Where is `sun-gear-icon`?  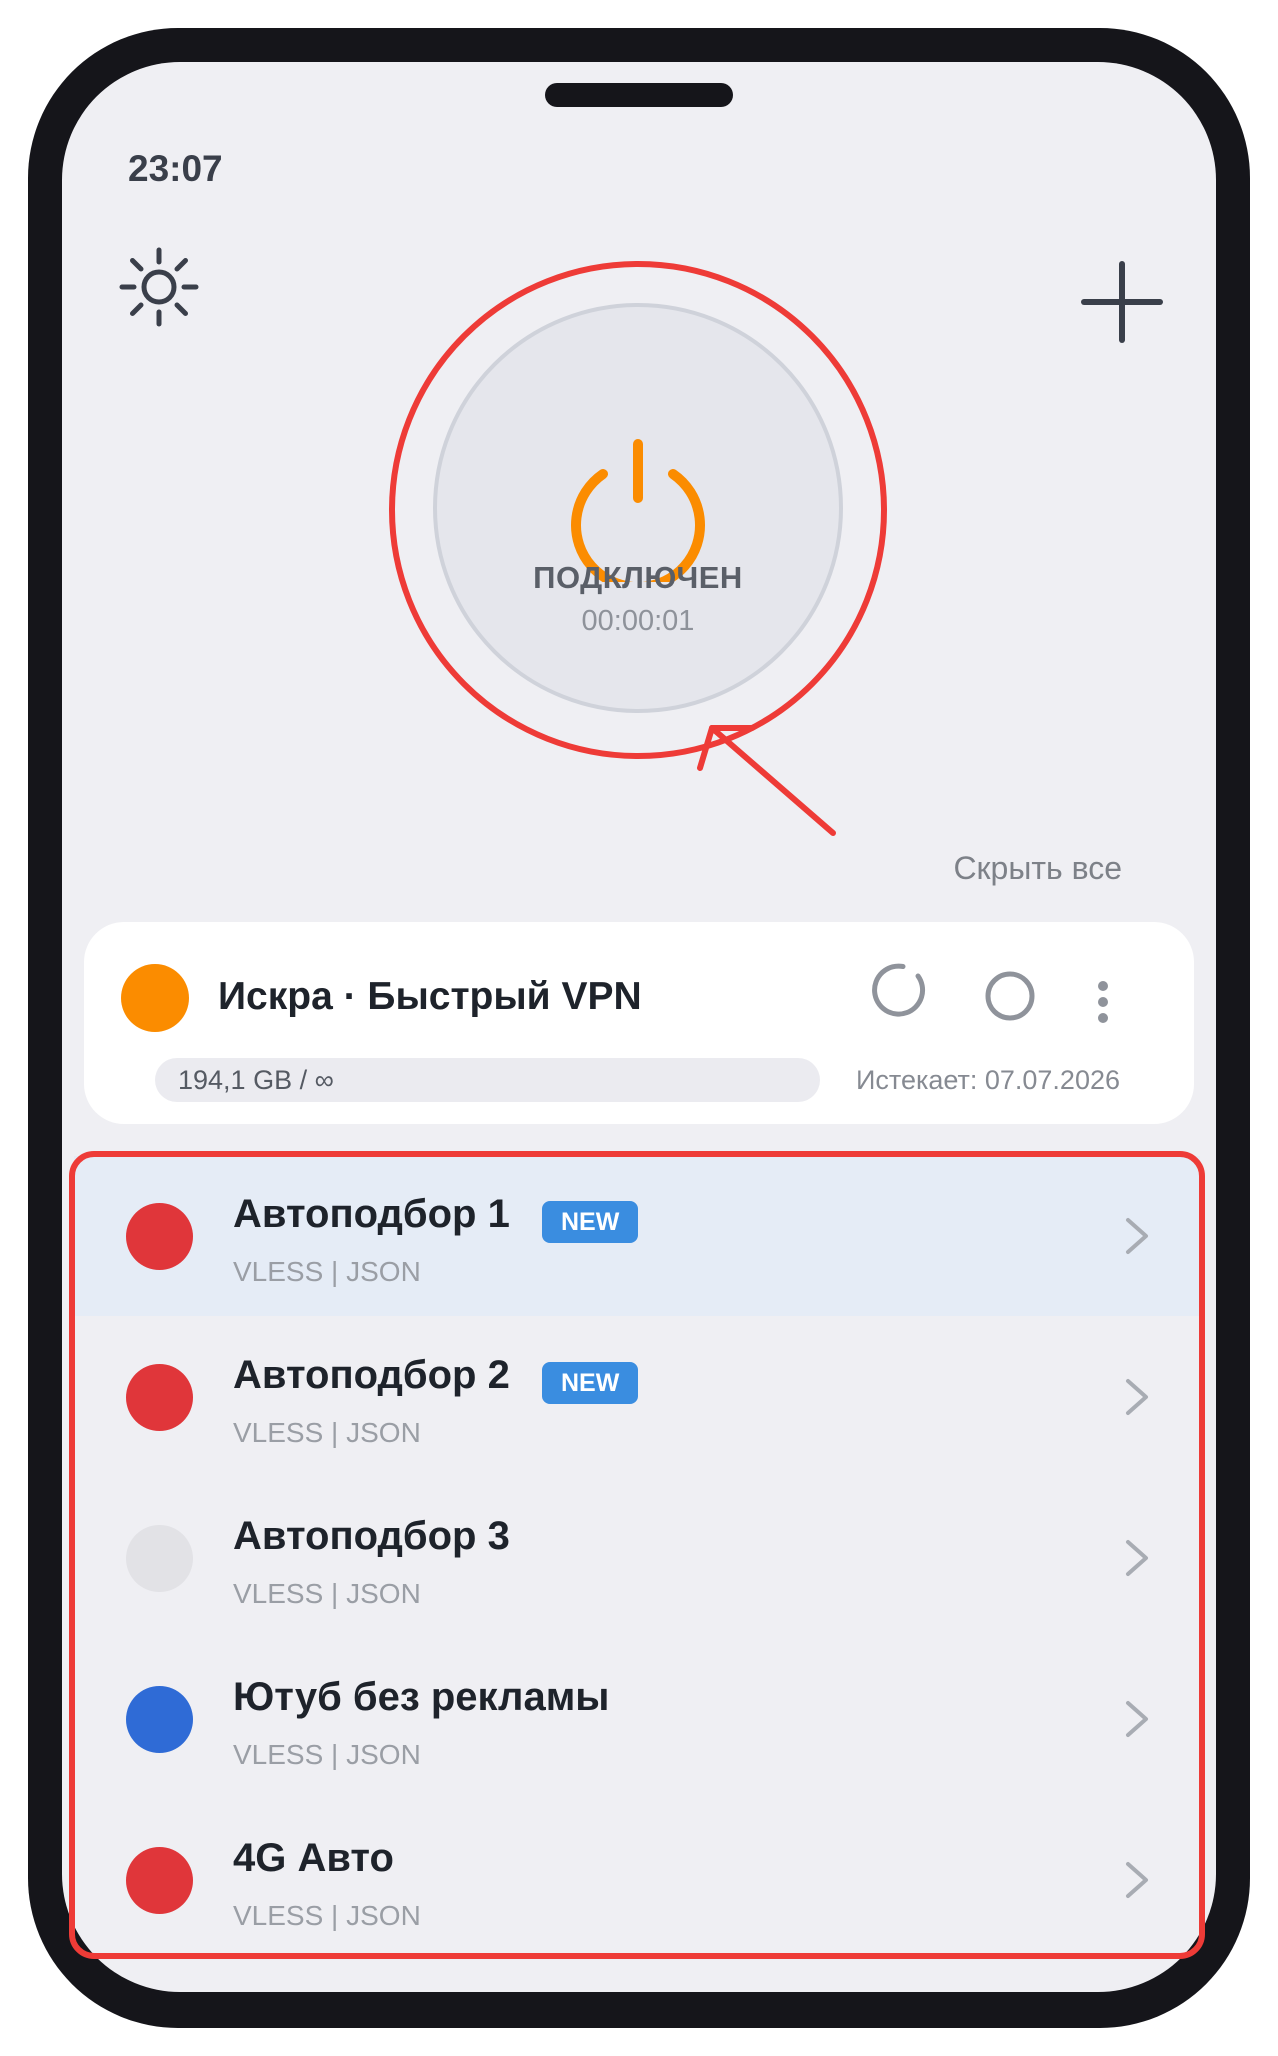
sun-gear-icon is located at coordinates (159, 287).